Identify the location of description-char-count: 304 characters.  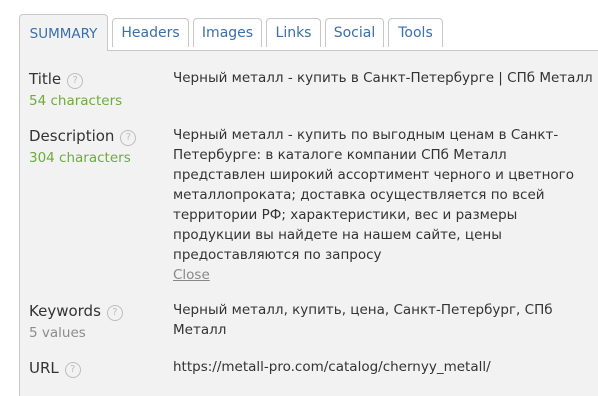
(80, 158).